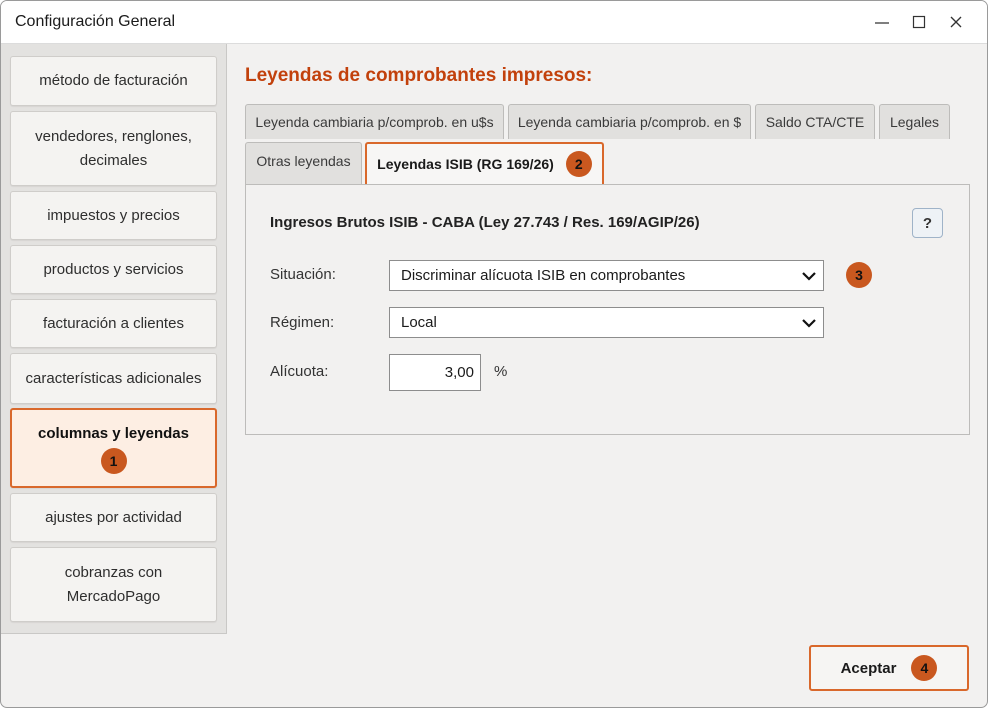 This screenshot has height=708, width=988. I want to click on step-badge: 1, so click(113, 461).